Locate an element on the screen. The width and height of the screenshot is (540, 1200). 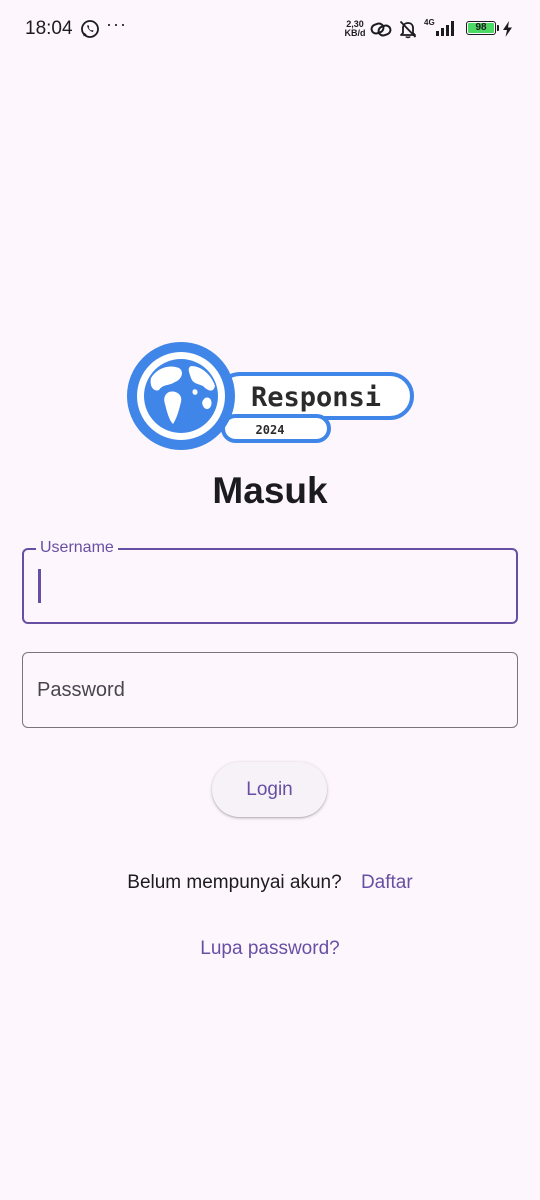
register-prompt: Belum mempunyai akun? is located at coordinates (234, 882).